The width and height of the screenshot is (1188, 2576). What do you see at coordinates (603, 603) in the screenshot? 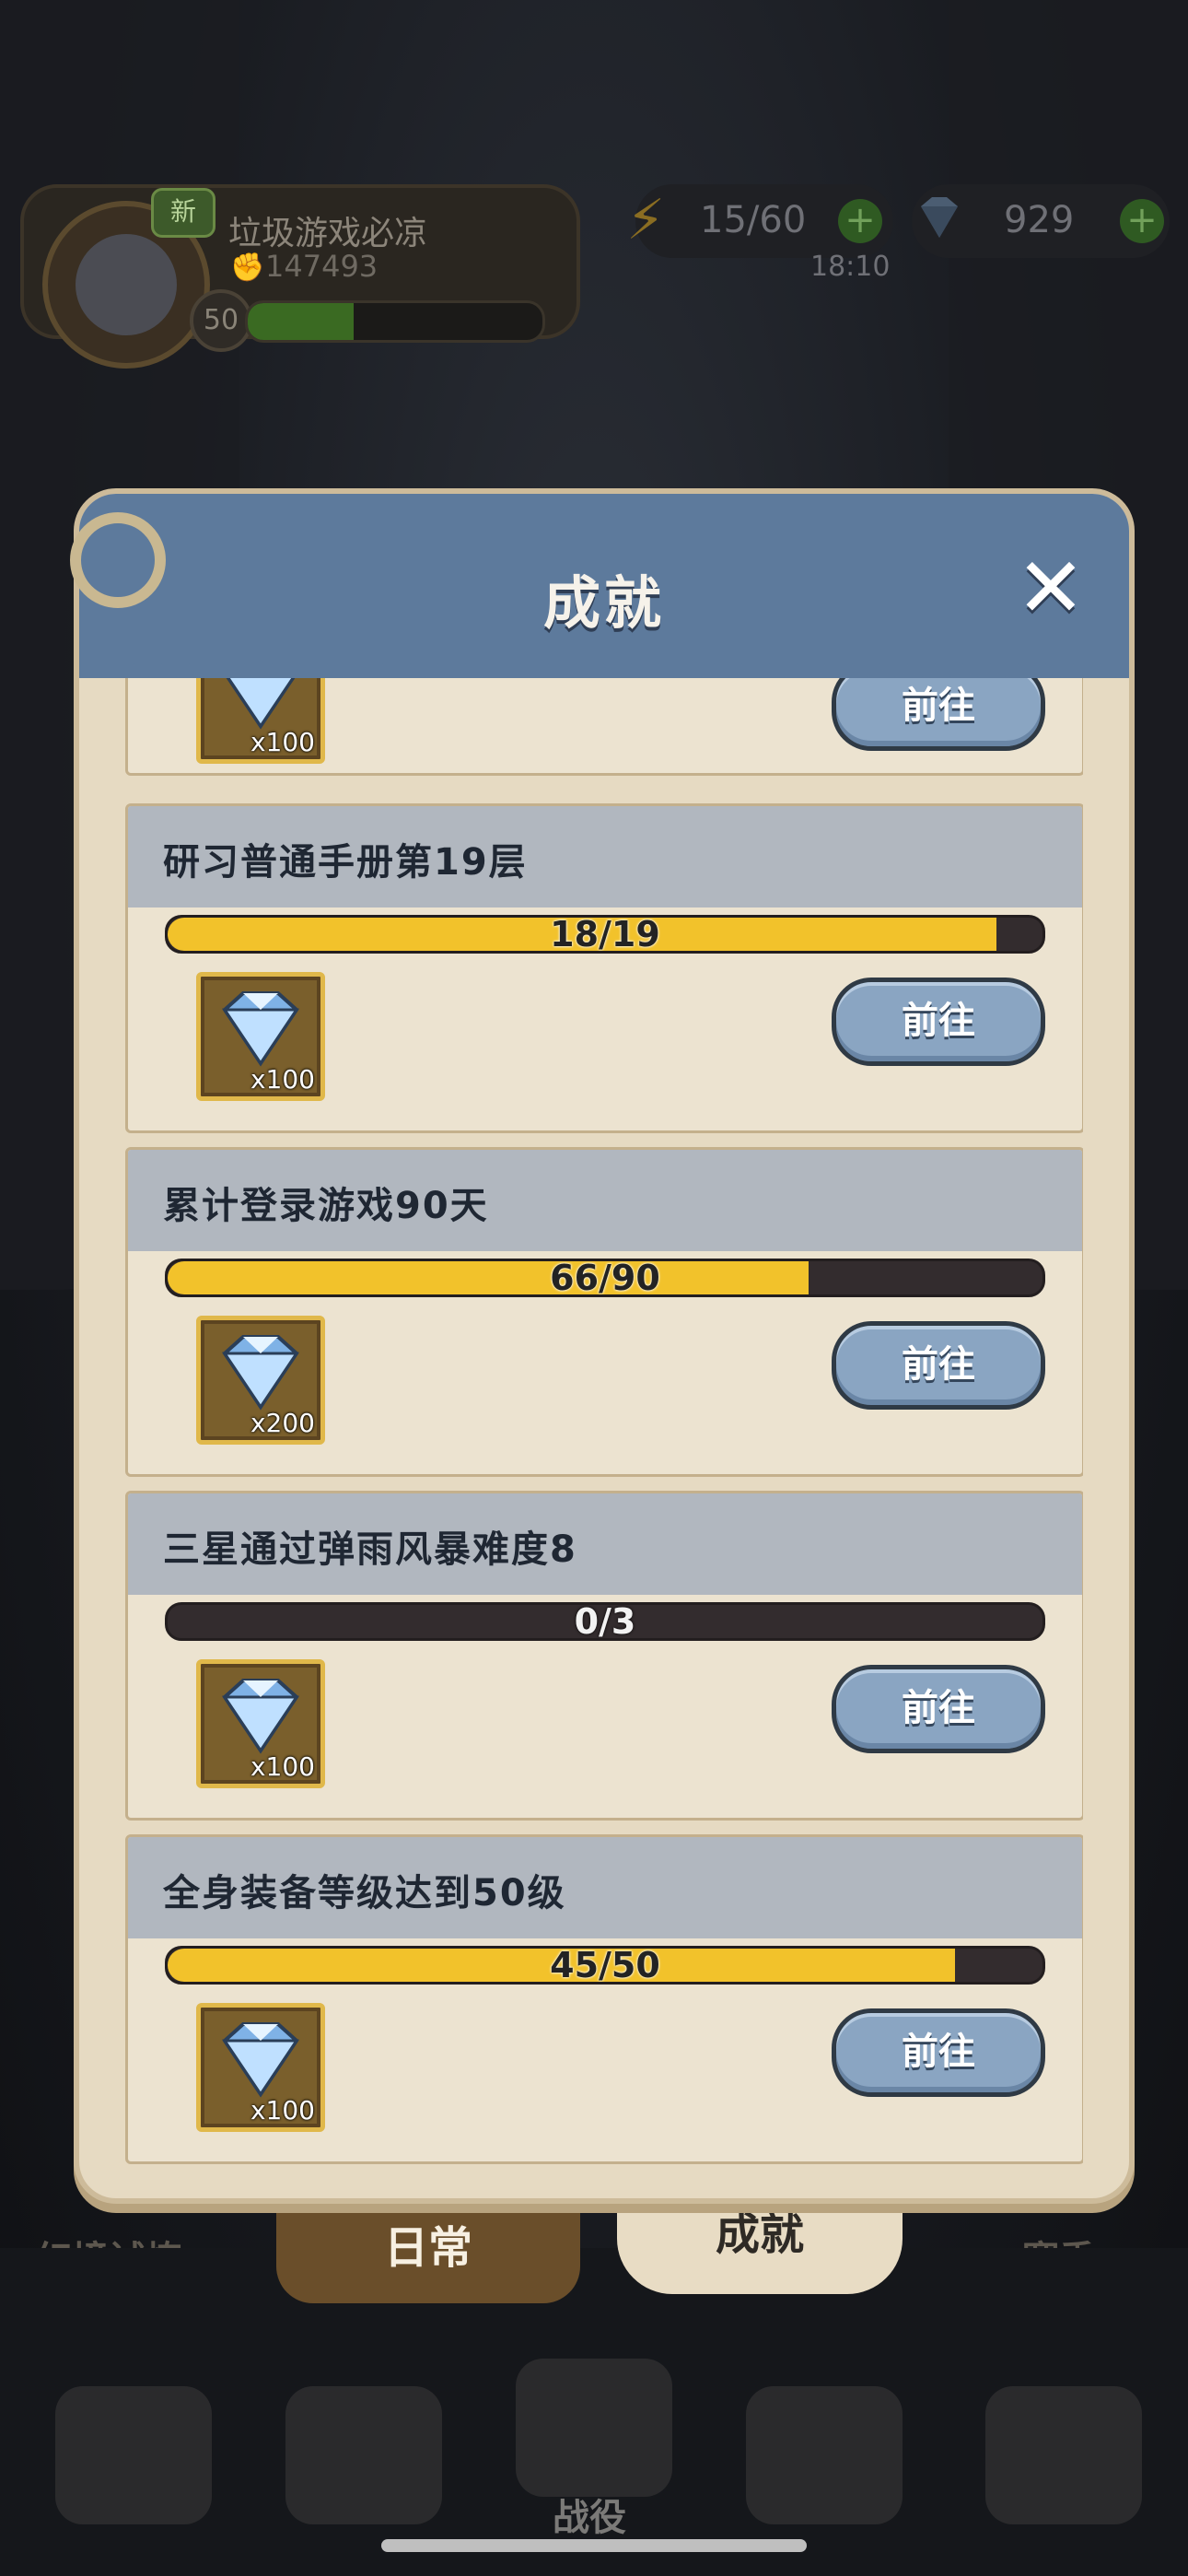
I see `panel-title: 成就` at bounding box center [603, 603].